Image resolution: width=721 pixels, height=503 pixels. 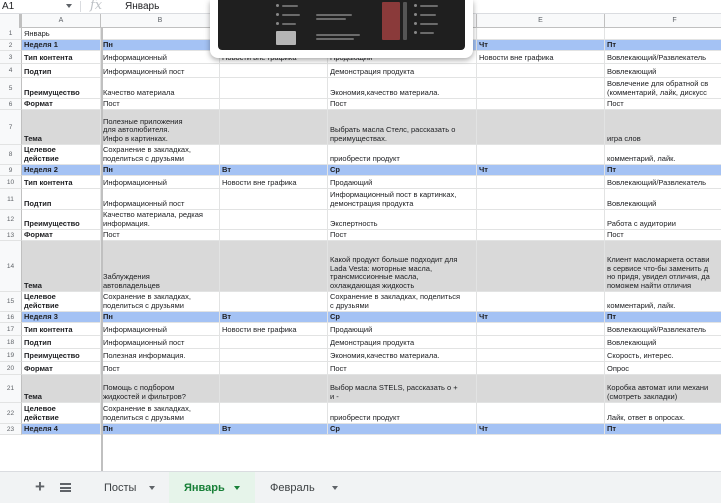 I want to click on row-header: 15, so click(x=11, y=302).